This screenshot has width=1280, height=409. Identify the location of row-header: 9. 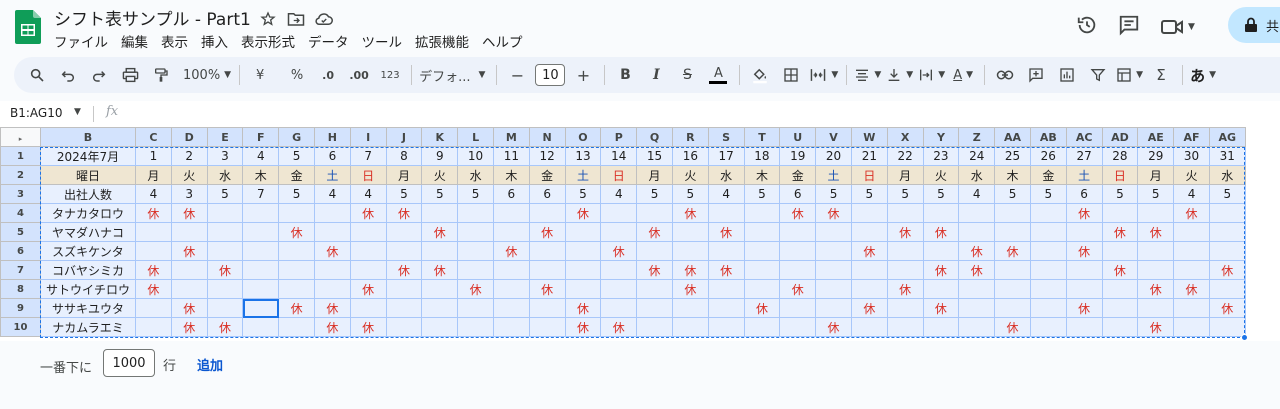
(20, 308).